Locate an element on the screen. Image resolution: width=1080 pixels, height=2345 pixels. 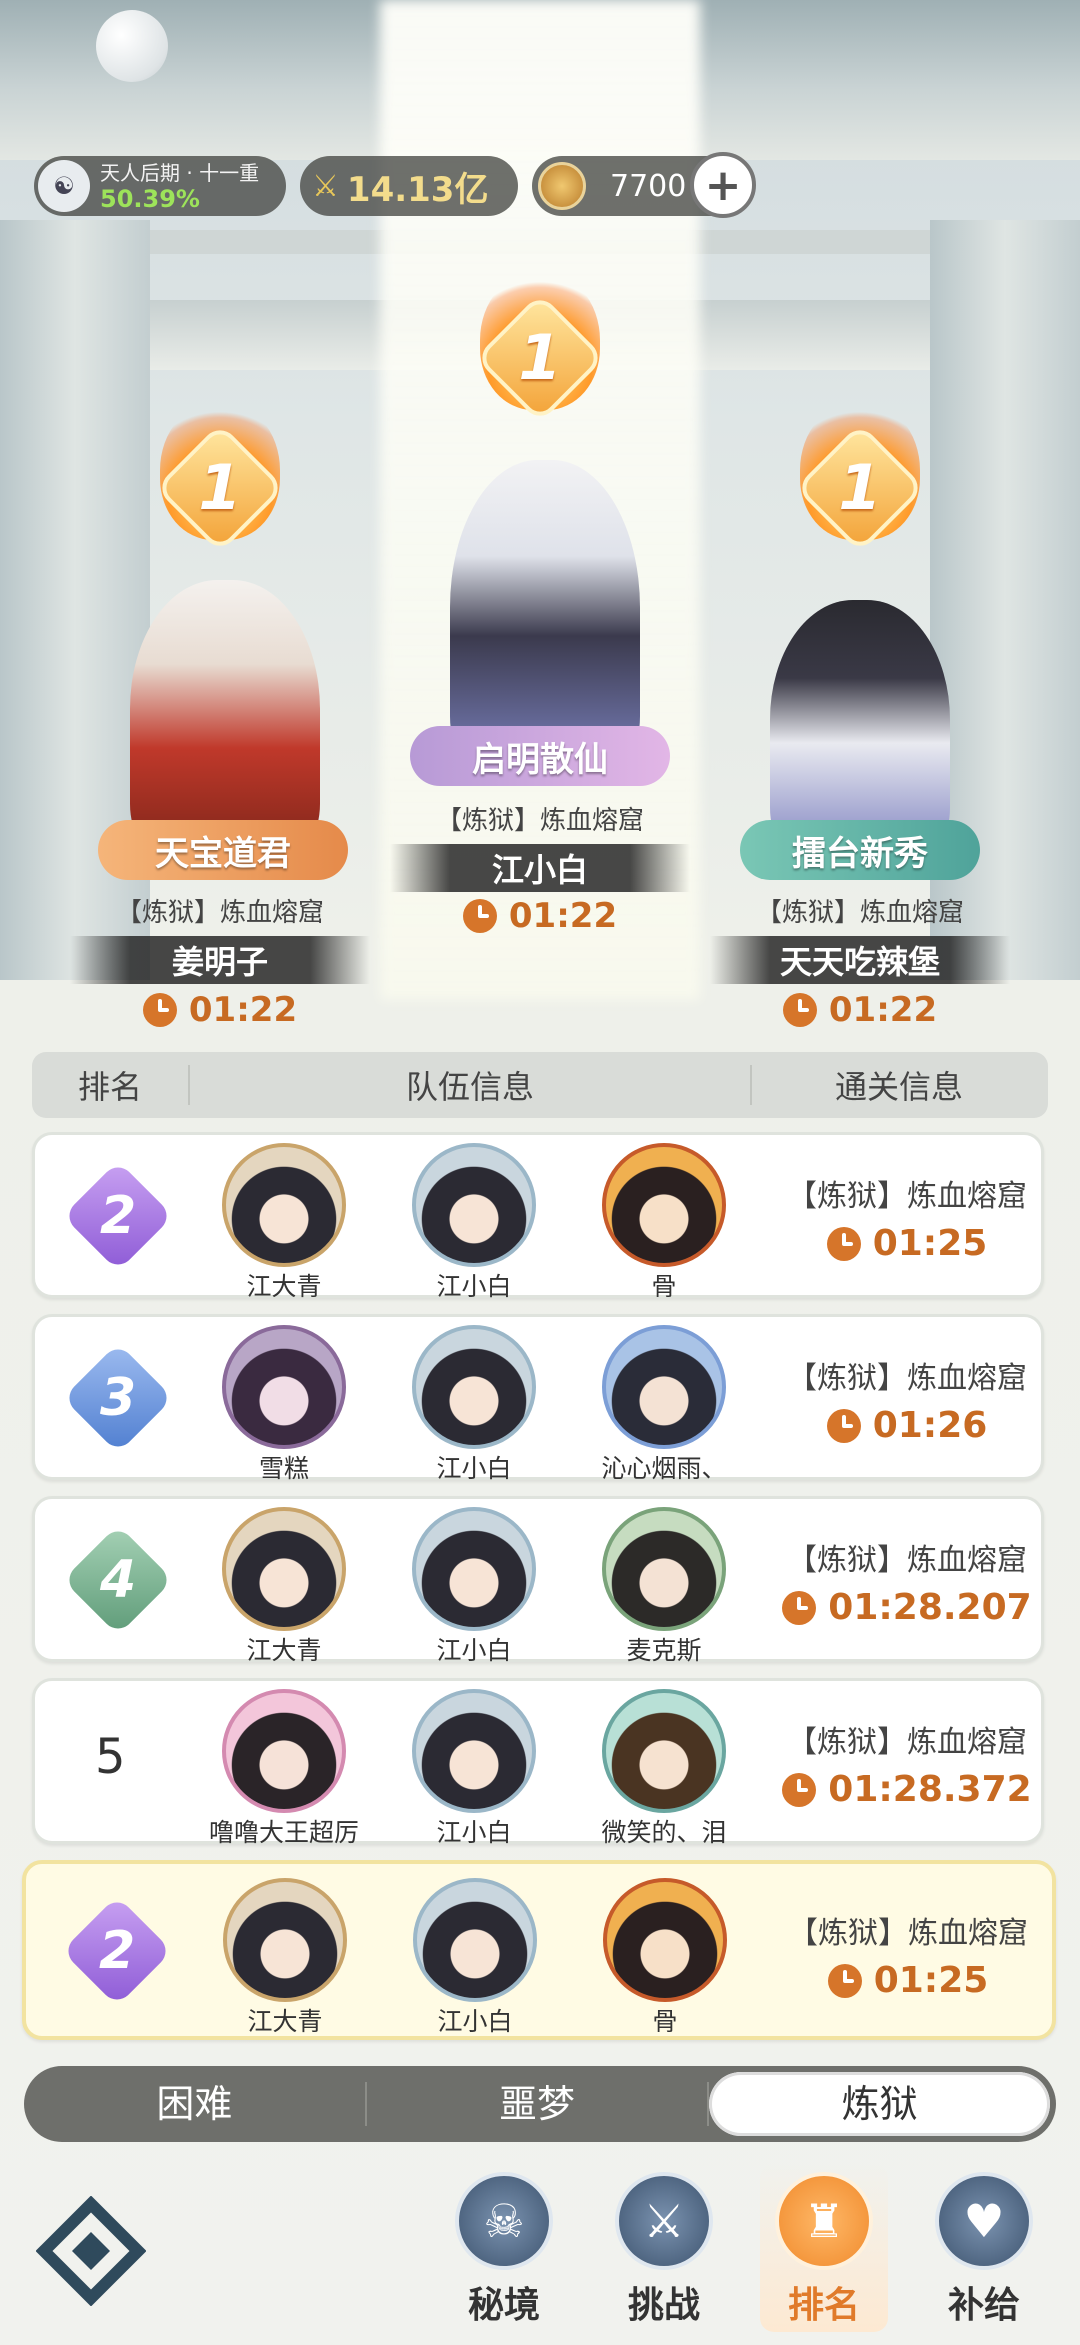
nav-secret-realm: ☠ 秘境 is located at coordinates (504, 2248).